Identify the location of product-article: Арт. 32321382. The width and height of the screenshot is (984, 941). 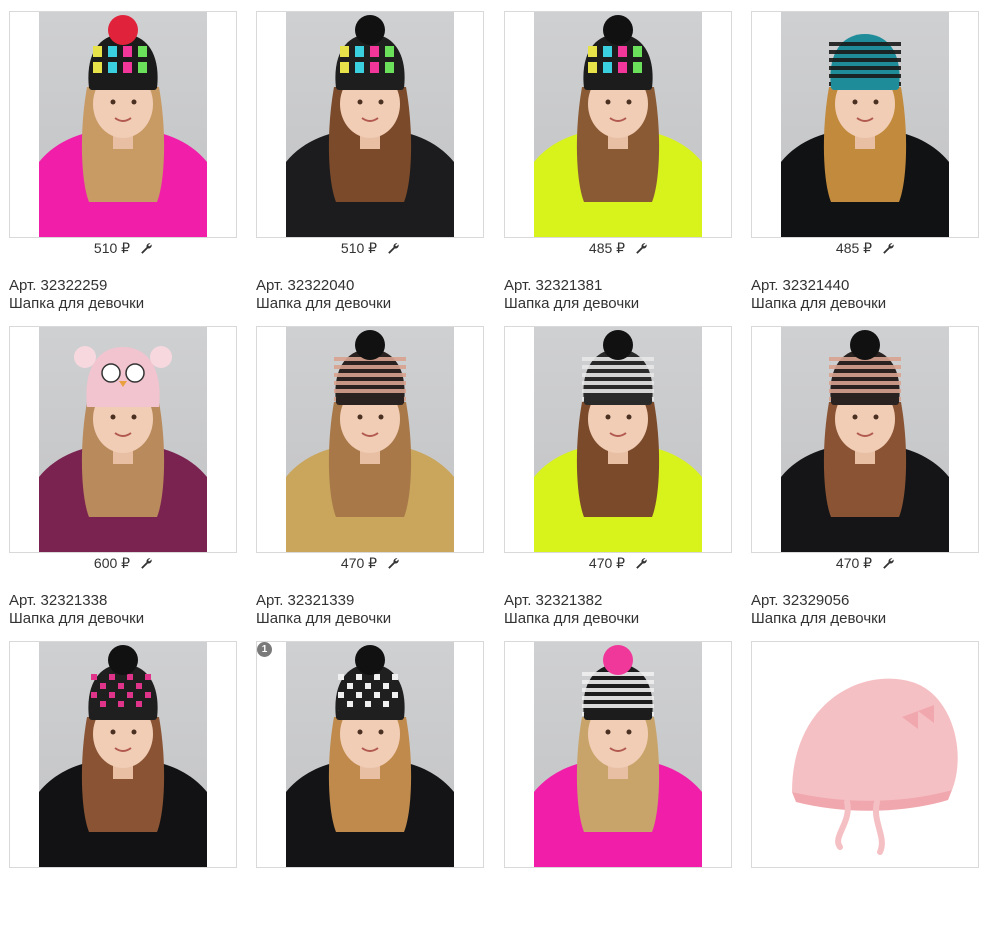
(553, 600).